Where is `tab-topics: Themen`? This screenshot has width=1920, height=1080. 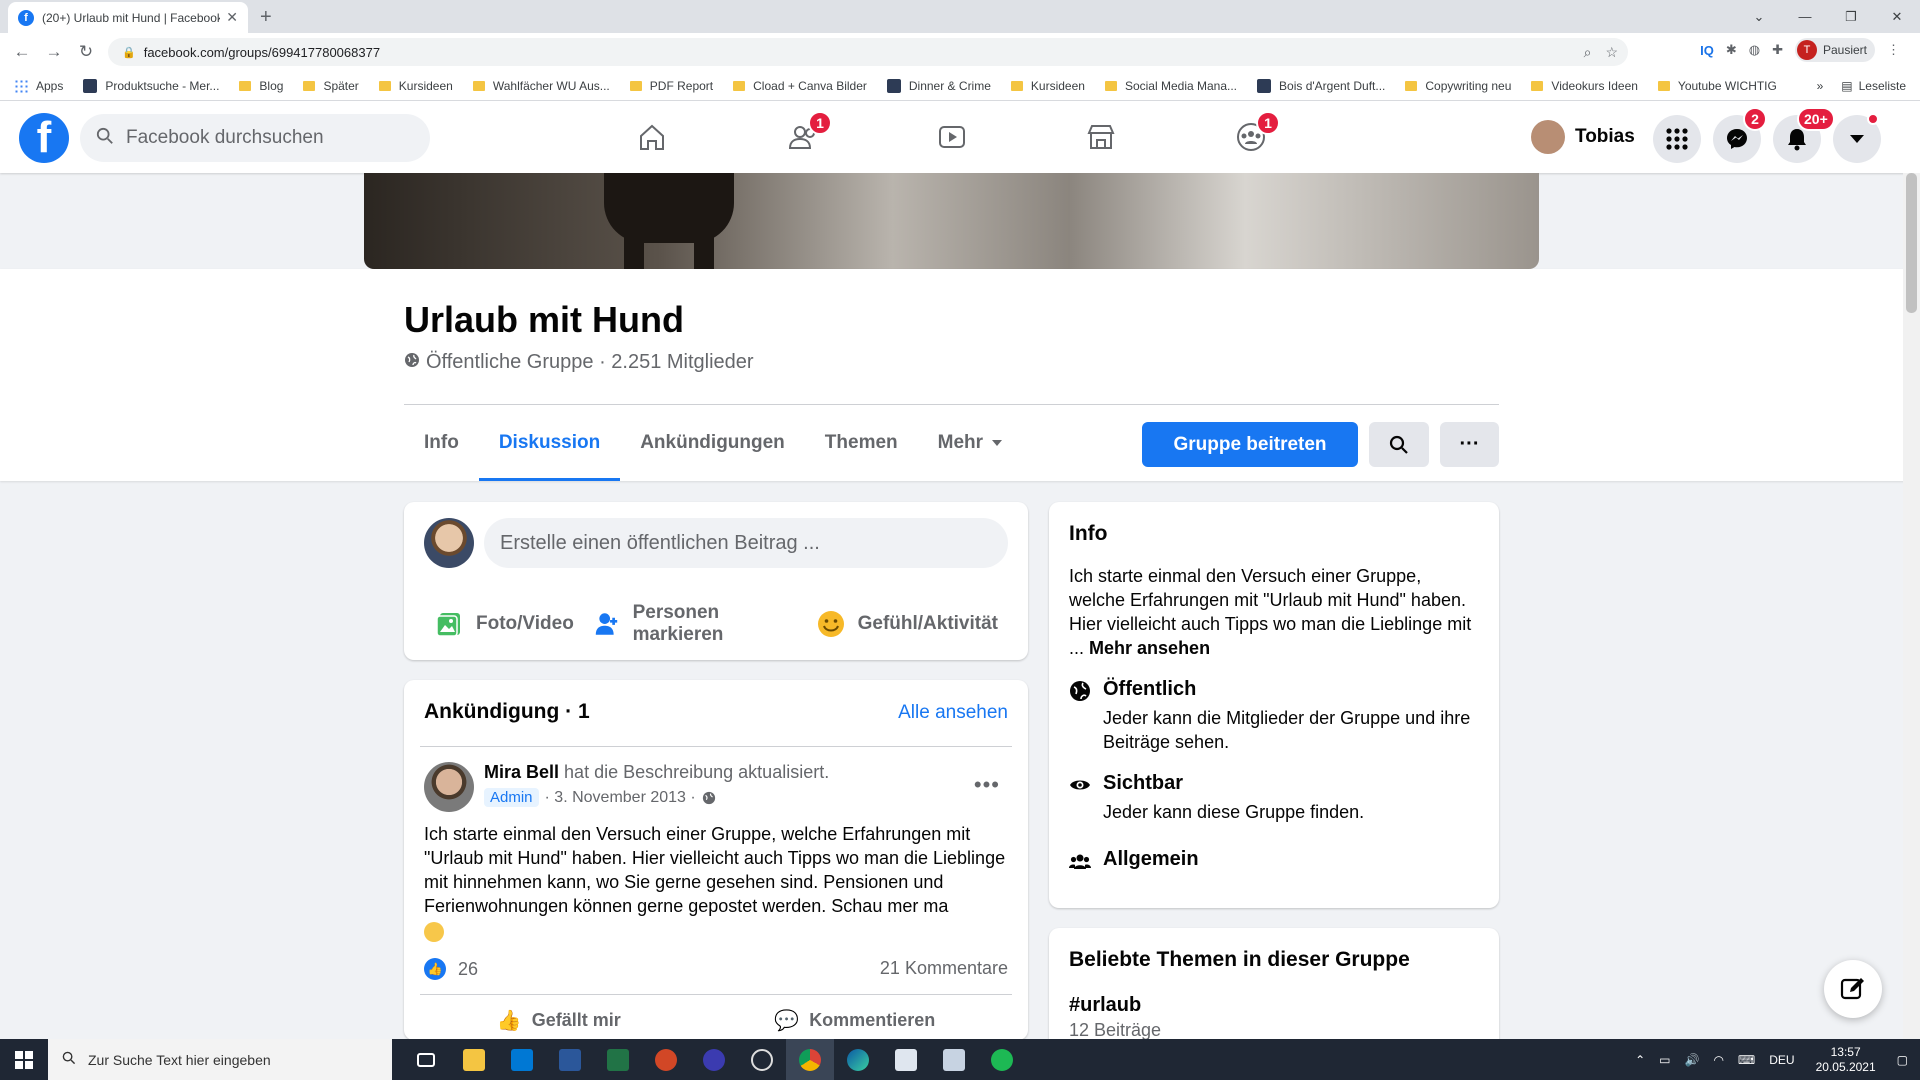 tab-topics: Themen is located at coordinates (861, 442).